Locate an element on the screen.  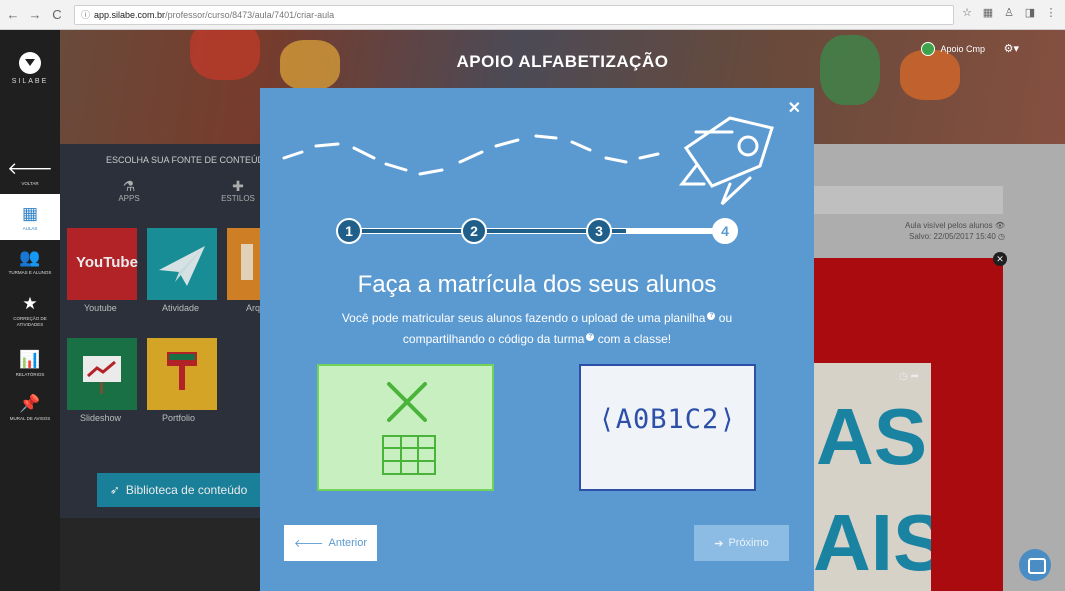
sidebar-item-correcao: ★ CORREÇÃO DE ATIVIDADES is located at coordinates (30, 313).